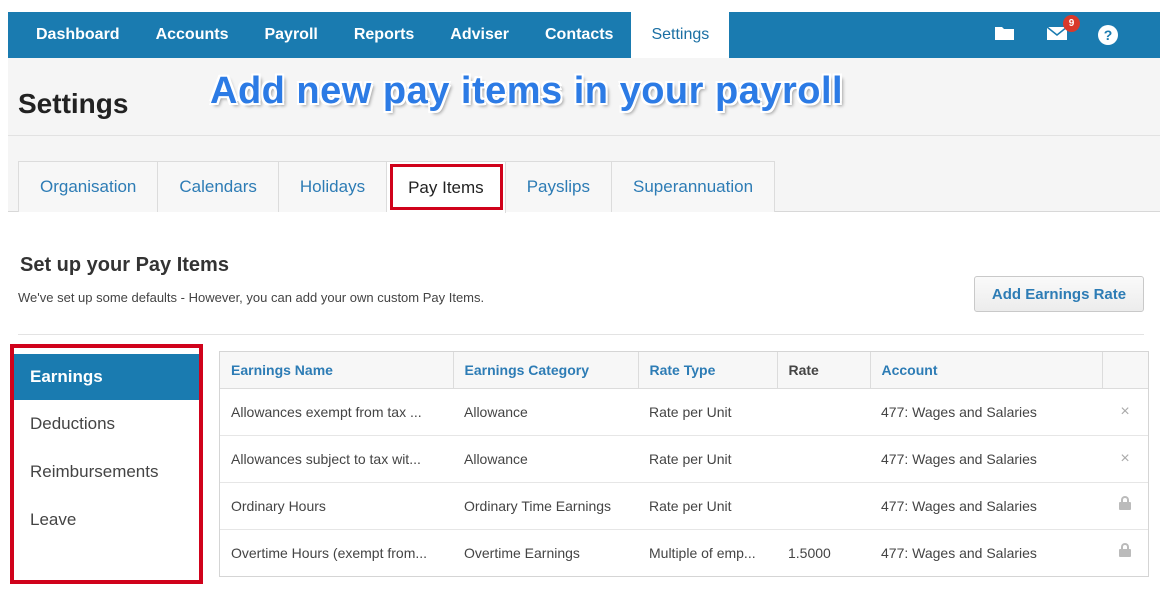  Describe the element at coordinates (124, 265) in the screenshot. I see `section-title: Set up your Pay Items` at that location.